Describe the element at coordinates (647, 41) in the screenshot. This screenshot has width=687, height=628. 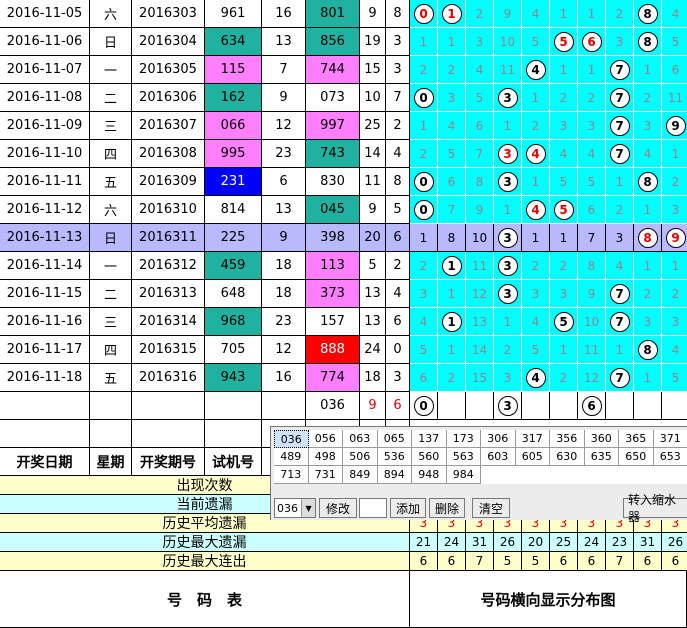
I see `number-ball: 8` at that location.